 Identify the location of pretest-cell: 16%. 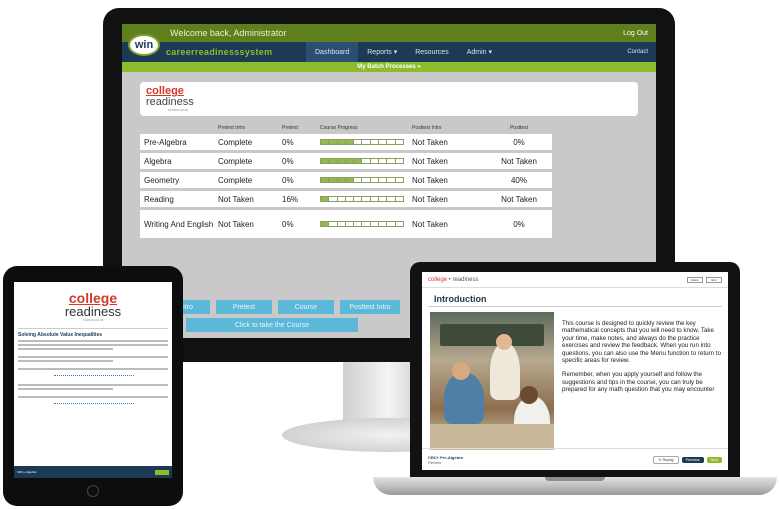
(290, 199).